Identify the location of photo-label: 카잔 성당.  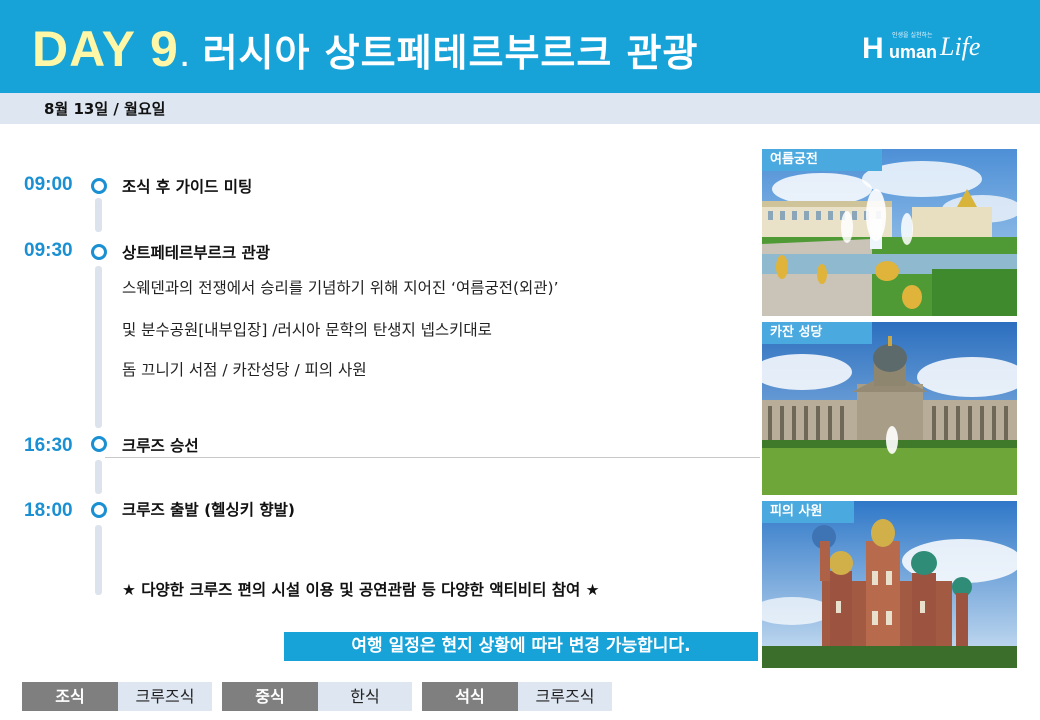
(817, 333).